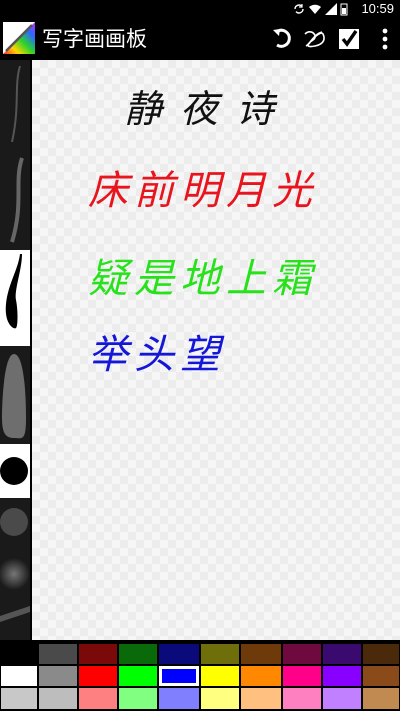 The image size is (400, 711). Describe the element at coordinates (377, 8) in the screenshot. I see `status-time: 10:59` at that location.